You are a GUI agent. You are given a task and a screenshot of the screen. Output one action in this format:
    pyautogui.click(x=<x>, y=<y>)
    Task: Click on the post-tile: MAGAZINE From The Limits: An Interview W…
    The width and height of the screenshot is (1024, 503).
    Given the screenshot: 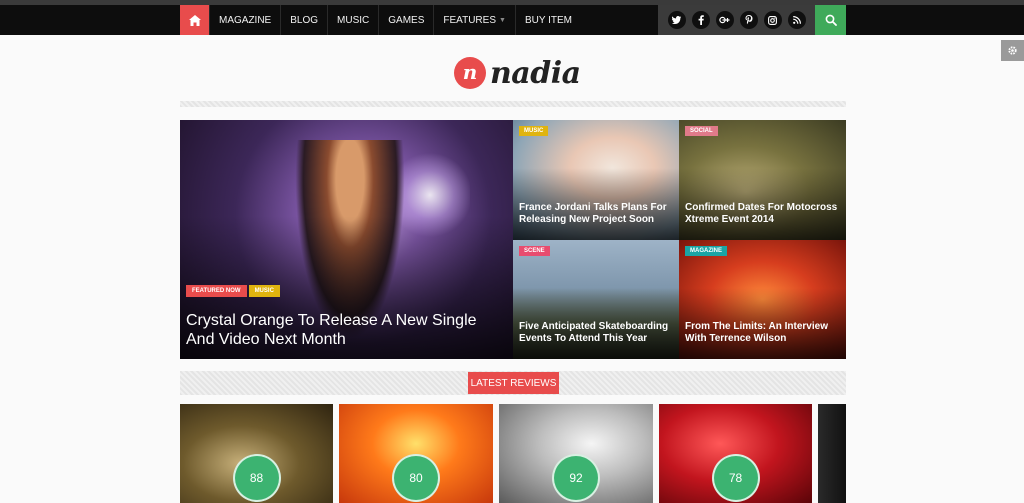 What is the action you would take?
    pyautogui.click(x=762, y=299)
    